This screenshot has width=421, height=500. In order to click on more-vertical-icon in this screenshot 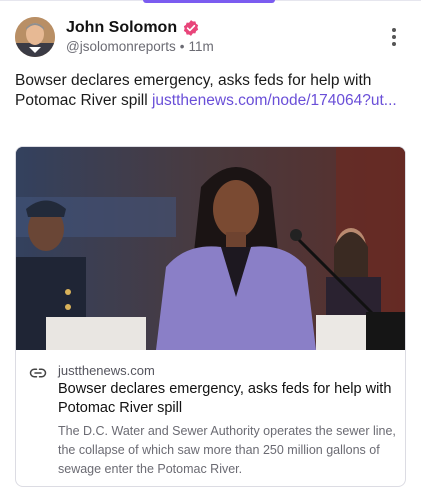, I will do `click(394, 37)`.